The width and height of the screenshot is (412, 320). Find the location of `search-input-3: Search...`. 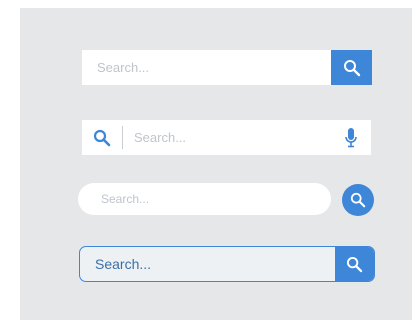

search-input-3: Search... is located at coordinates (204, 199).